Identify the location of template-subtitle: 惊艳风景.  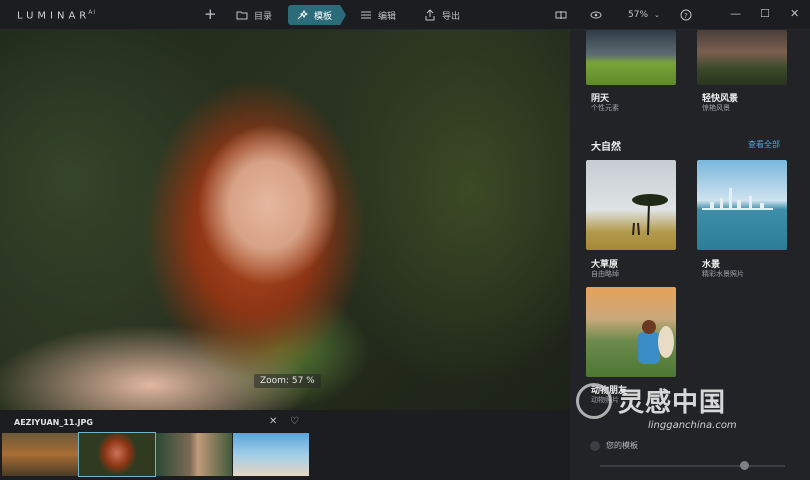
(716, 108).